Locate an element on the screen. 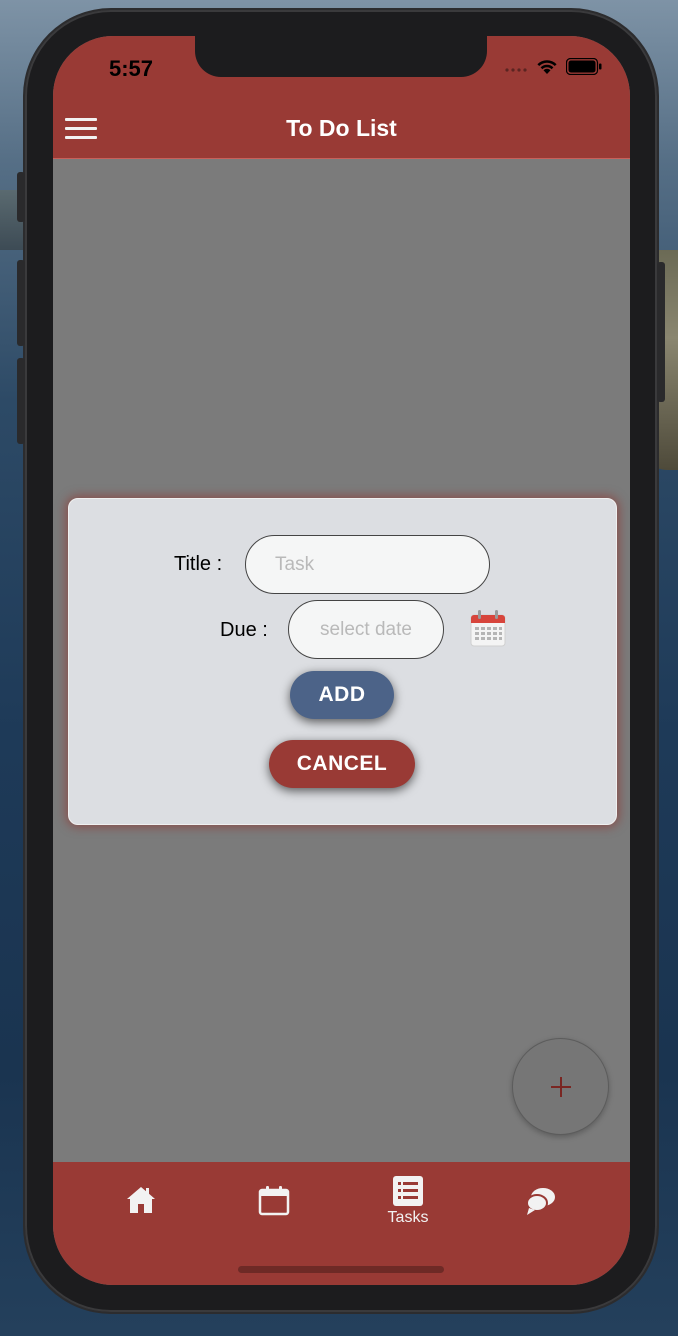  calendar-picker-icon is located at coordinates (488, 628).